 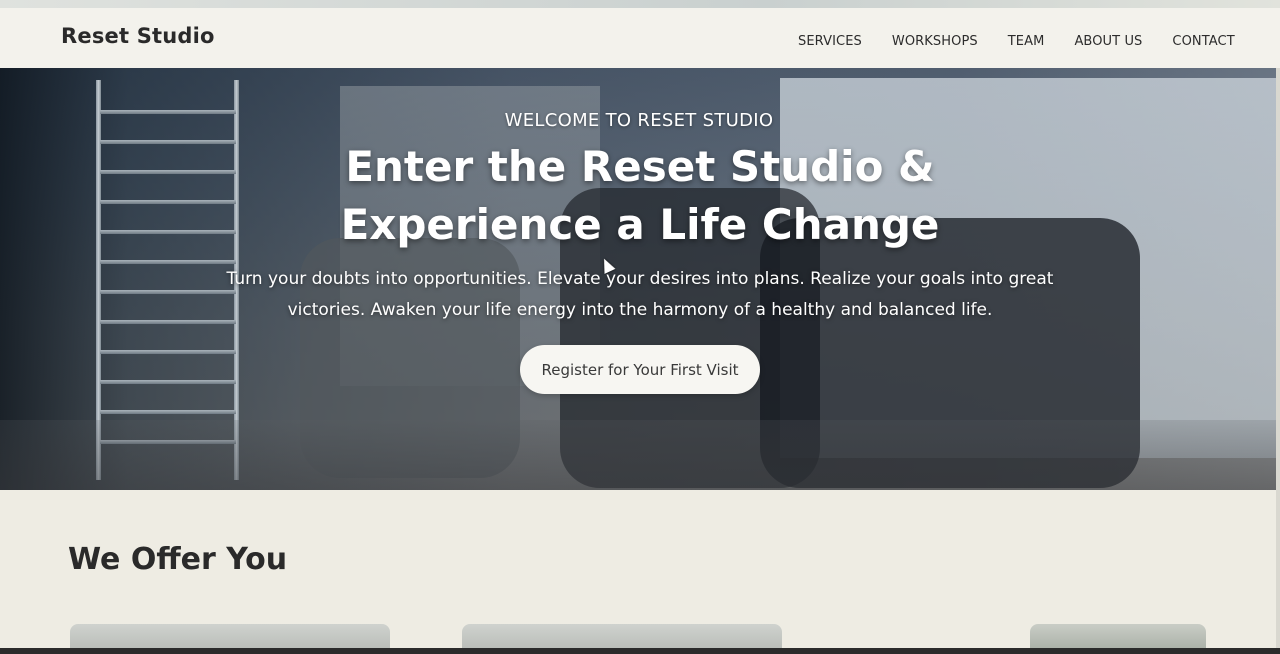 I want to click on nav-link-workshops: WORKSHOPS, so click(x=935, y=41).